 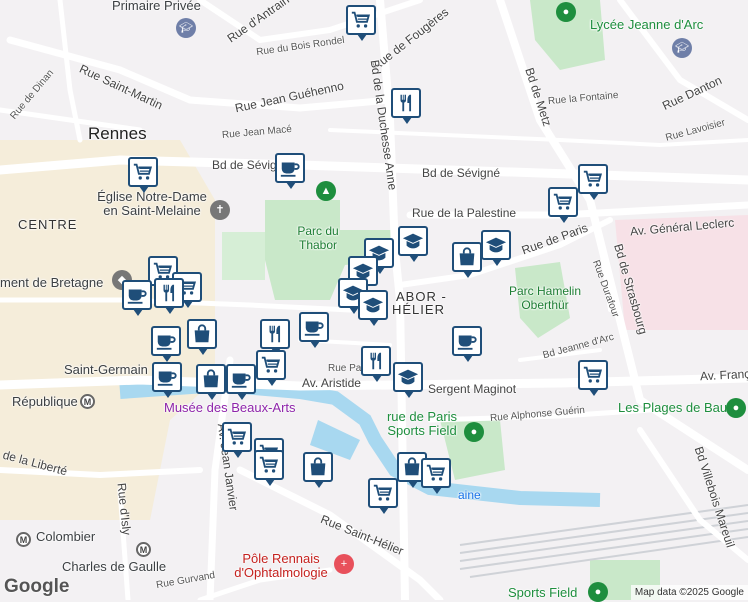 I want to click on street-label: Av. Aristide, so click(x=331, y=383).